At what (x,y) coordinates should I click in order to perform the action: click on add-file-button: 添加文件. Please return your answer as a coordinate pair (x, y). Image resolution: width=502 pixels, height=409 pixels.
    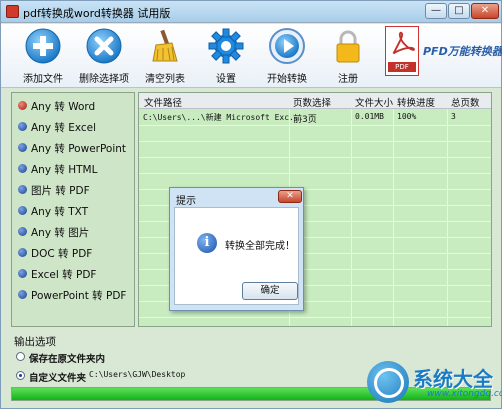
    Looking at the image, I should click on (43, 56).